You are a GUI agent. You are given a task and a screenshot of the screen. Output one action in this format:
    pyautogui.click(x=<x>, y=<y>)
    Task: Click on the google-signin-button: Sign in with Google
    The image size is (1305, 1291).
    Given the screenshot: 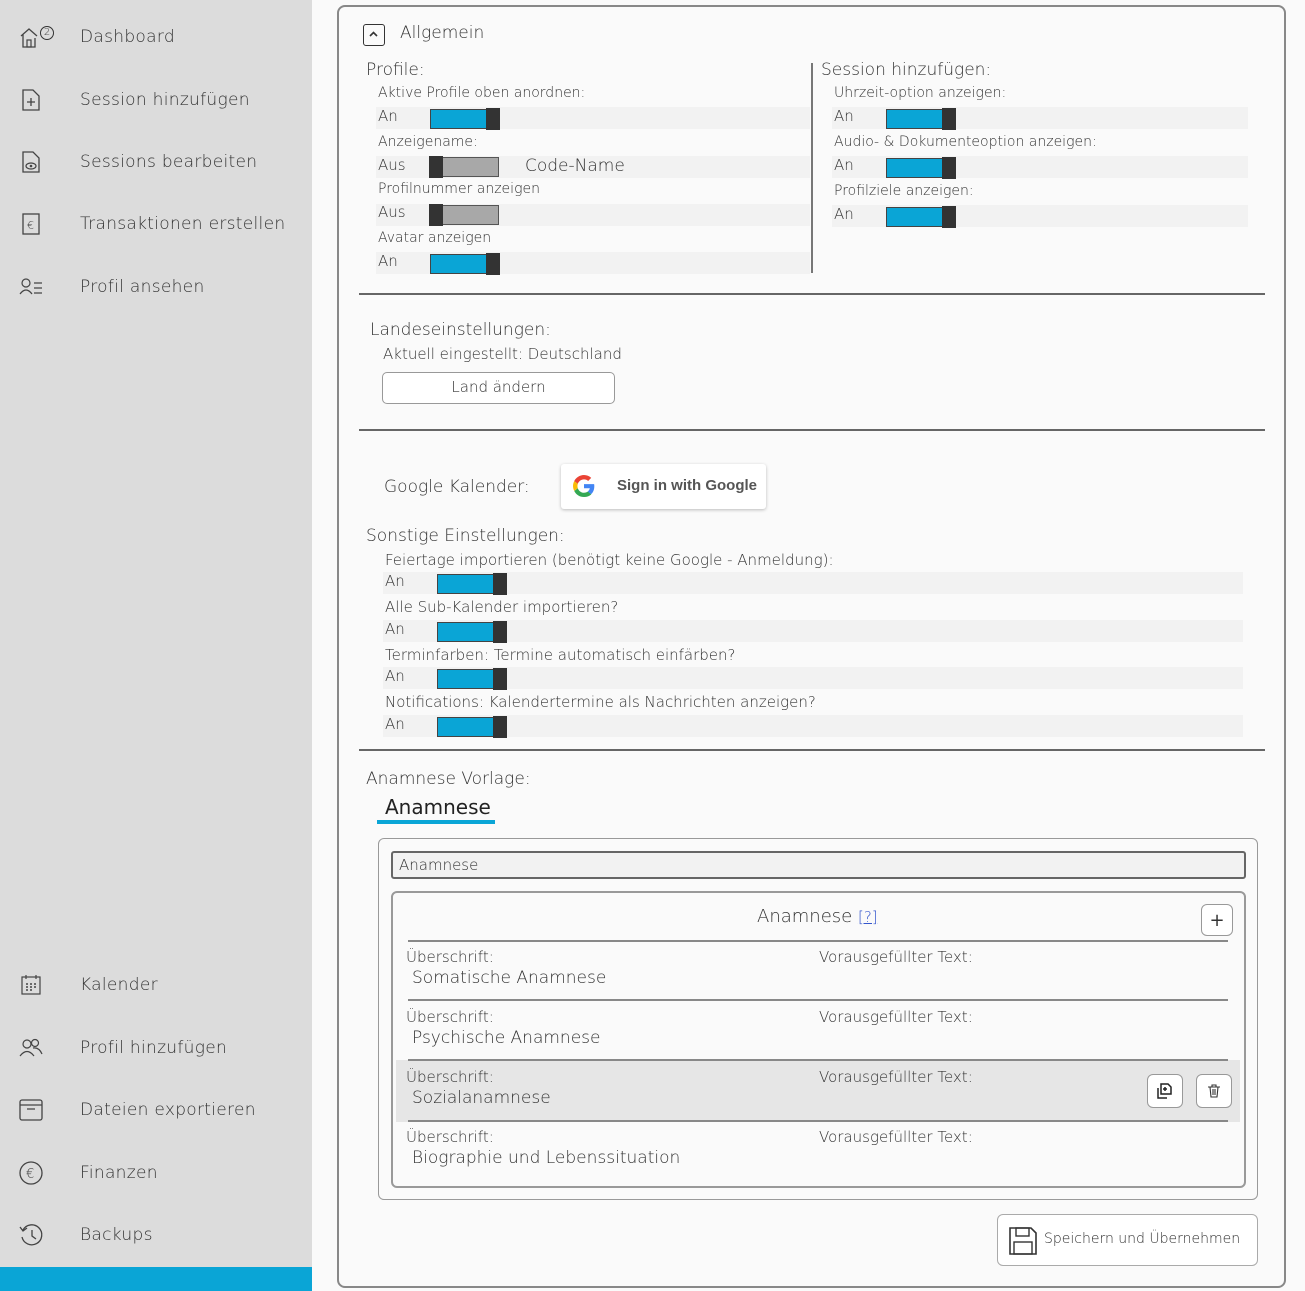 What is the action you would take?
    pyautogui.click(x=663, y=486)
    